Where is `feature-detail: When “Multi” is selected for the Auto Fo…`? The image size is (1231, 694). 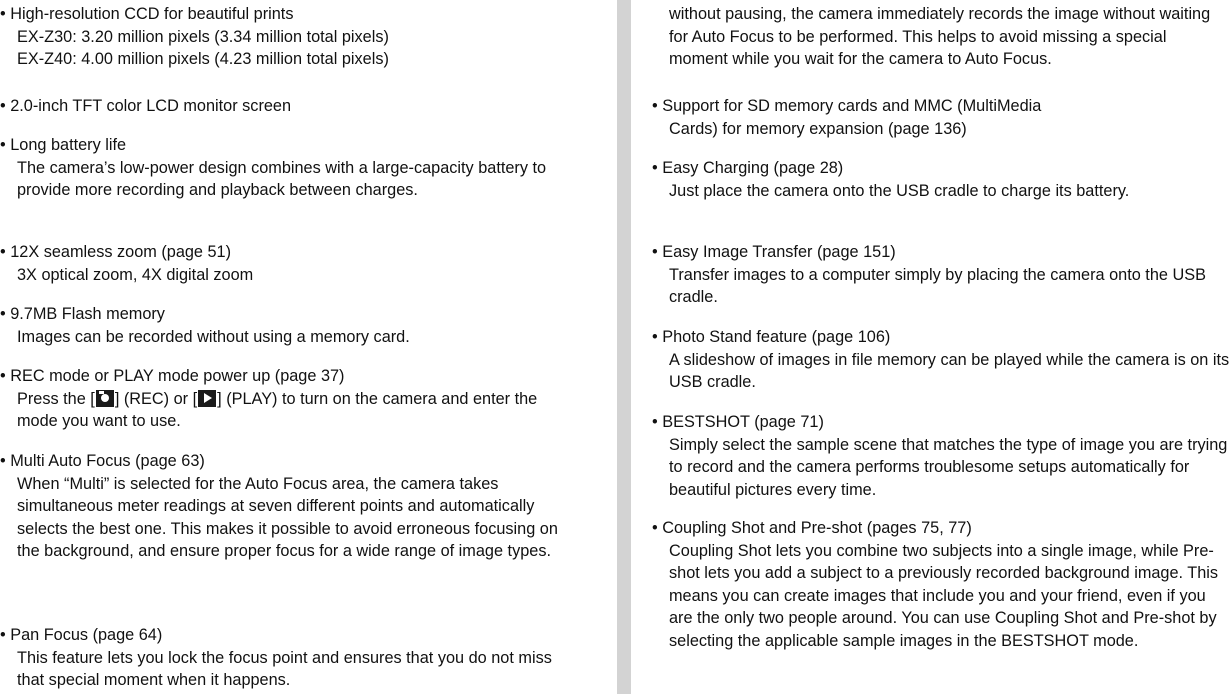 feature-detail: When “Multi” is selected for the Auto Fo… is located at coordinates (287, 517).